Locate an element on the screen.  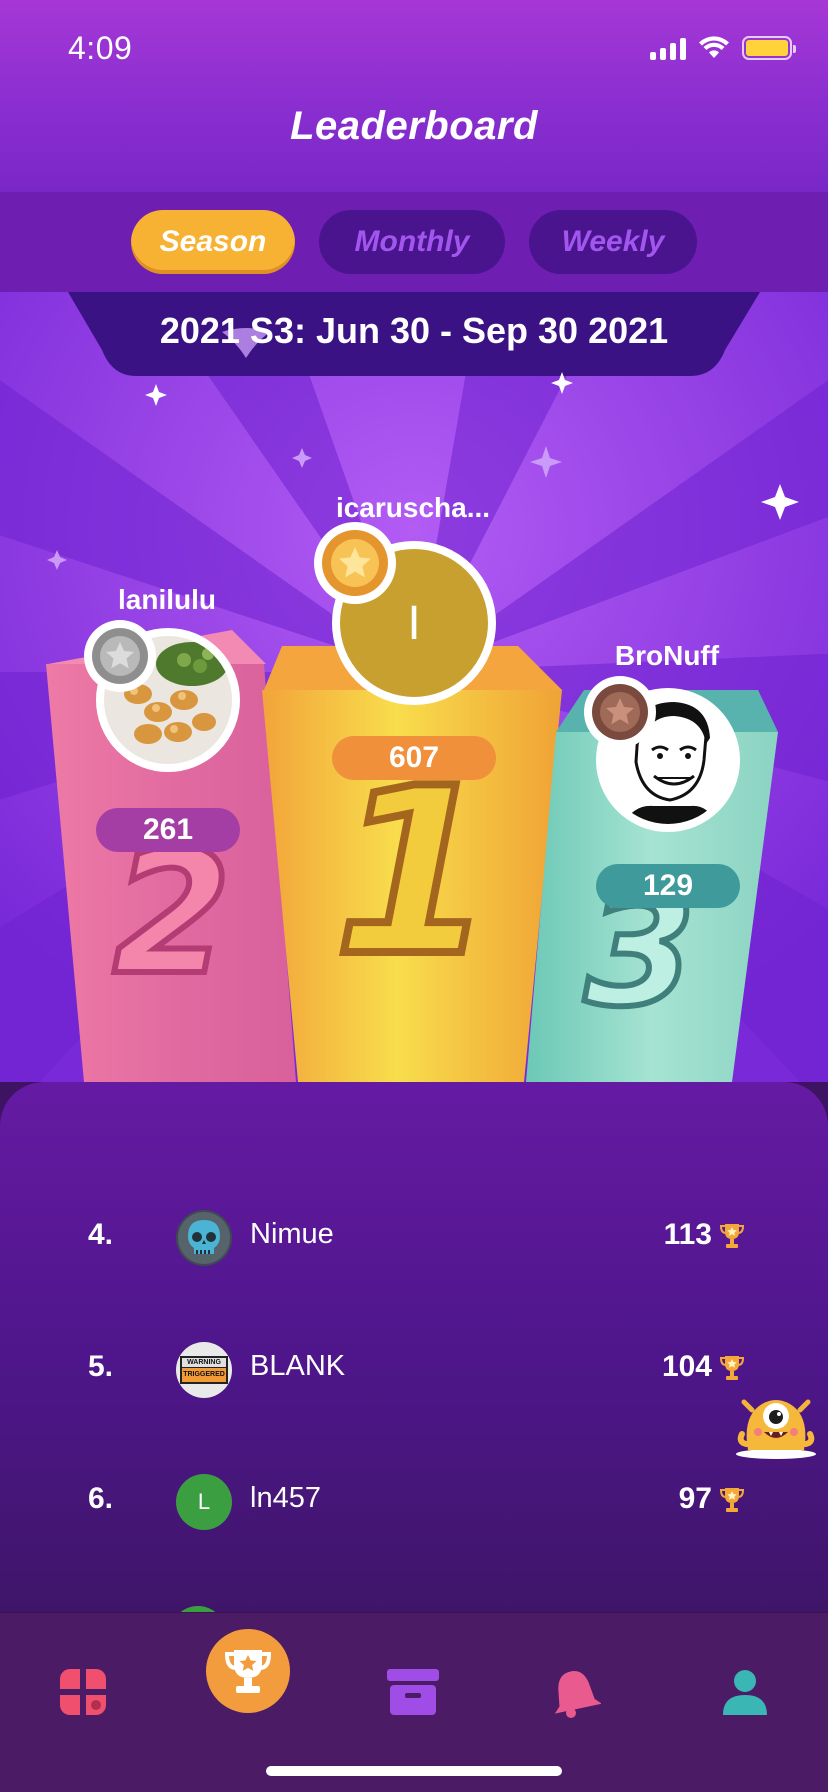
second-place-score: 261 is located at coordinates (168, 830).